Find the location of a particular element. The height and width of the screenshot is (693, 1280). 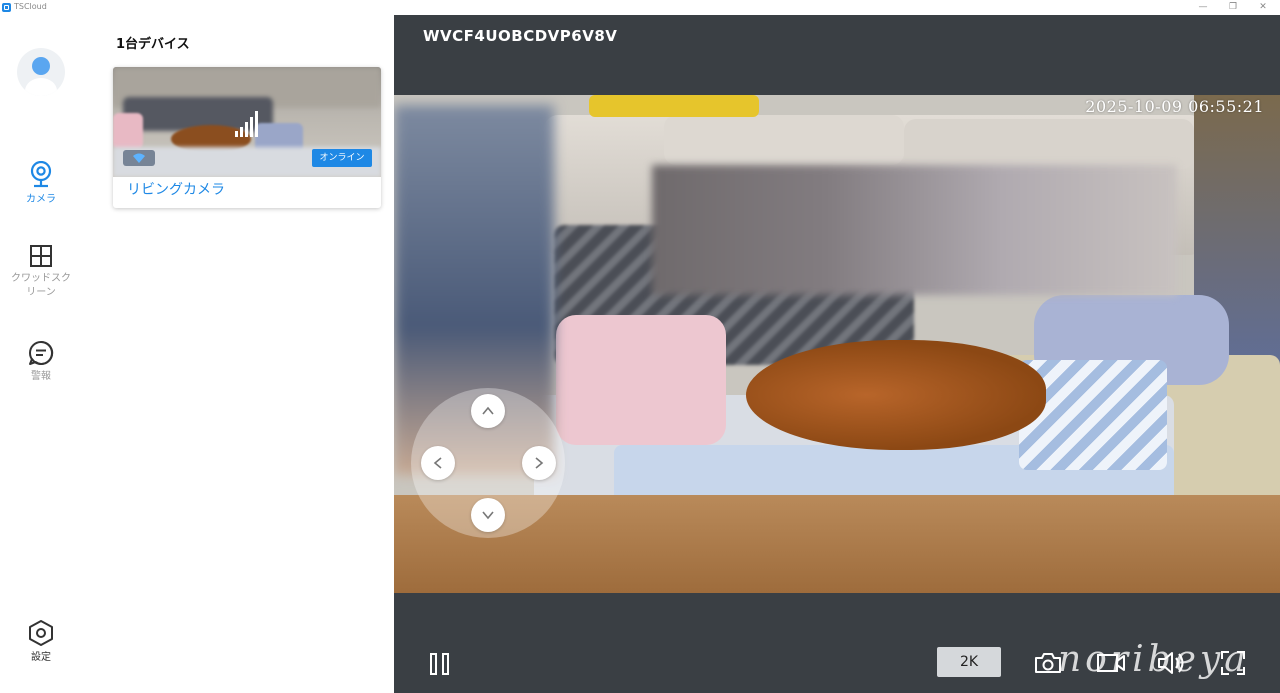

sidebar-item-label: カメラ is located at coordinates (41, 199).